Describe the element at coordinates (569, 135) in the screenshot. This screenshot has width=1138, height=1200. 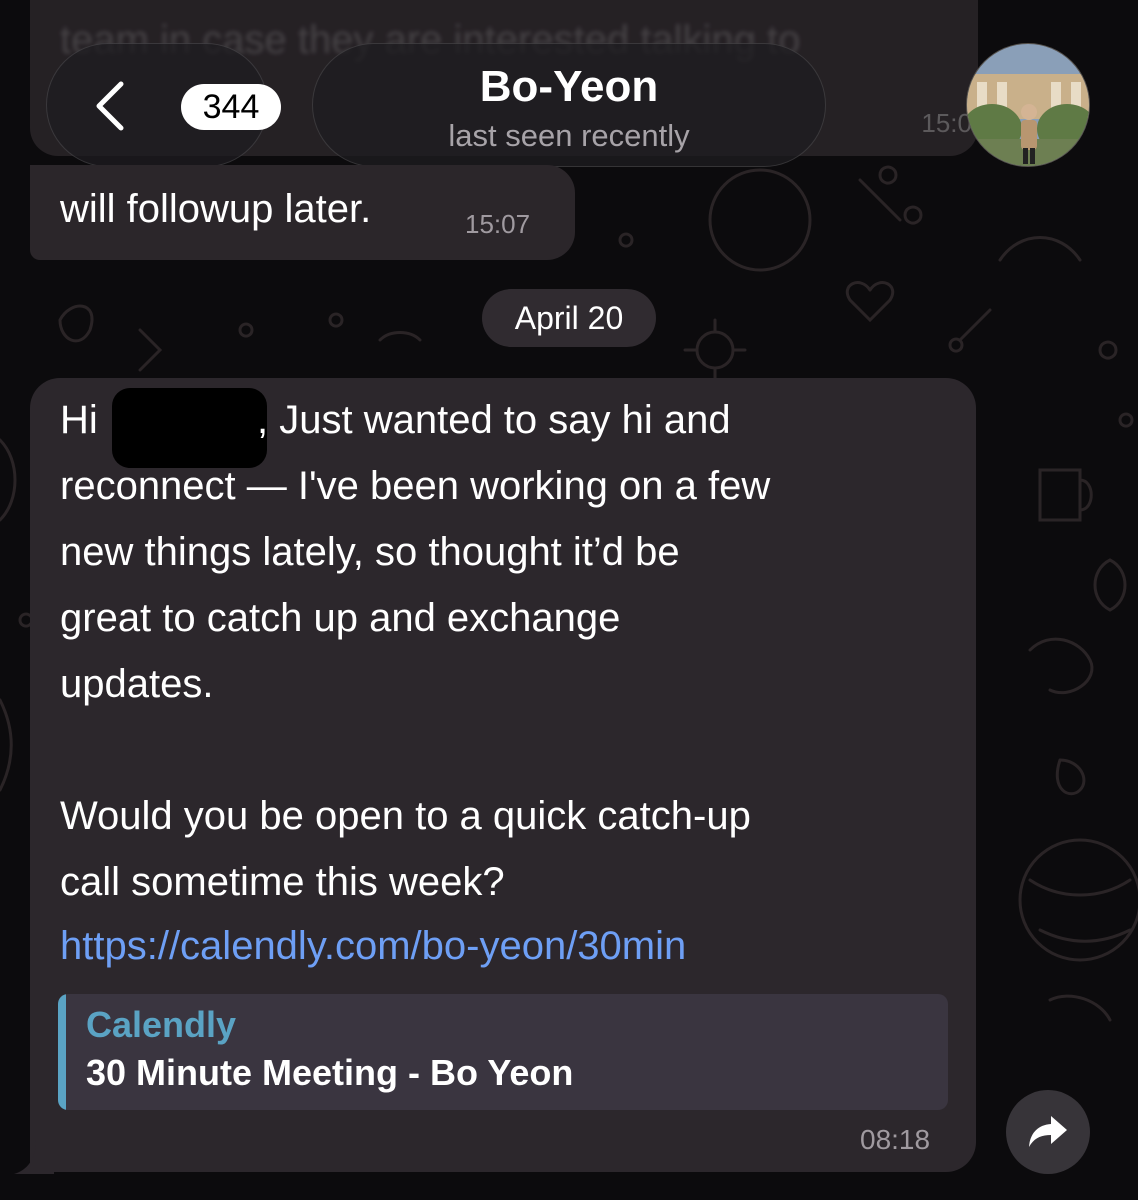
I see `contact-status: last seen recently` at that location.